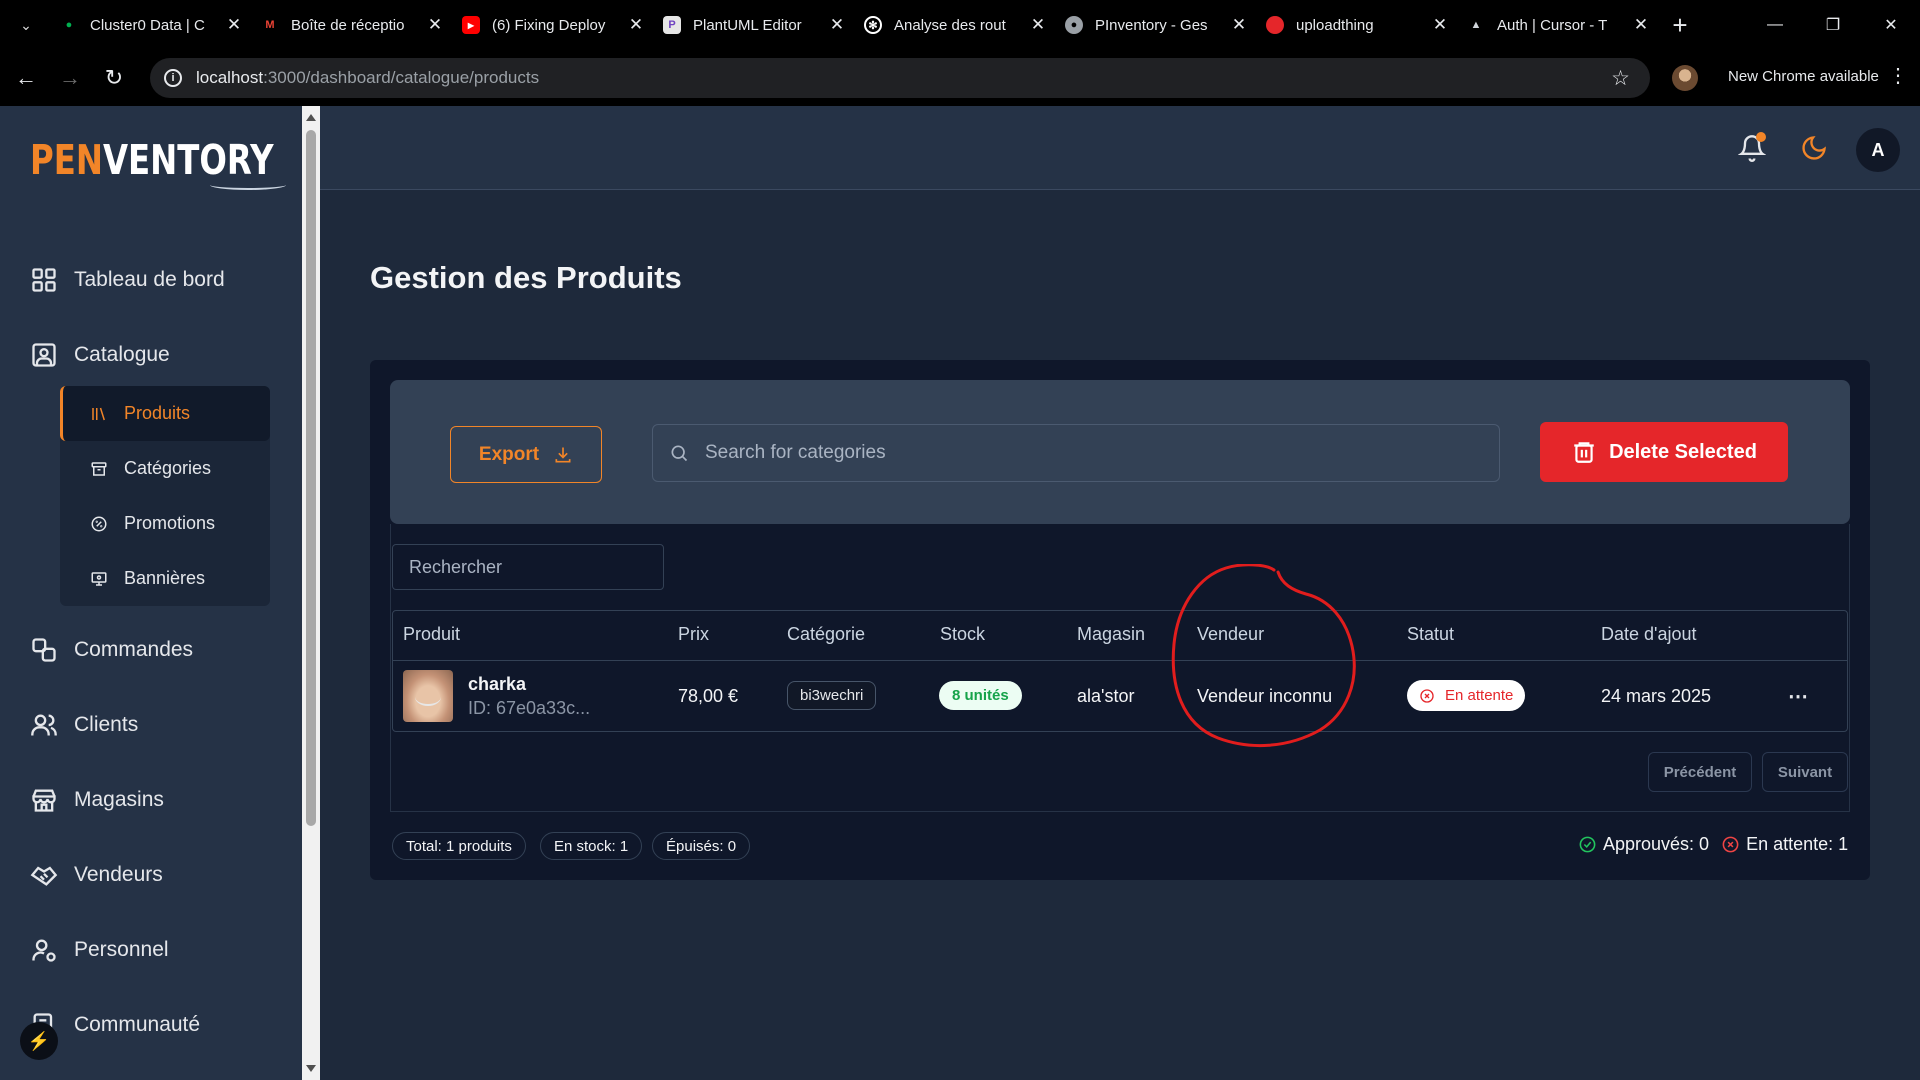 This screenshot has height=1080, width=1920. I want to click on sidebar-item-clients: Clients, so click(84, 725).